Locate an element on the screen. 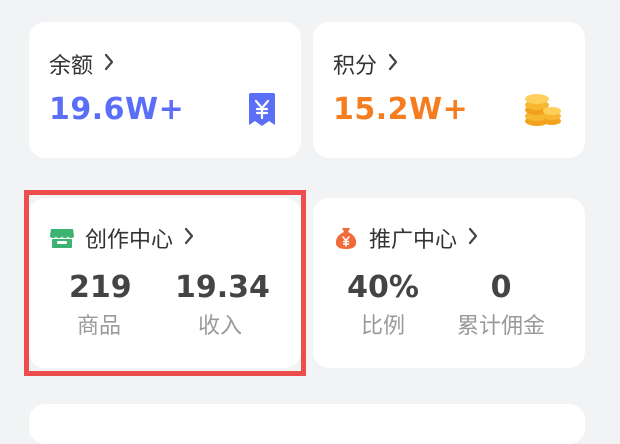 This screenshot has width=620, height=444. balance-value: 19.6W+ is located at coordinates (117, 109).